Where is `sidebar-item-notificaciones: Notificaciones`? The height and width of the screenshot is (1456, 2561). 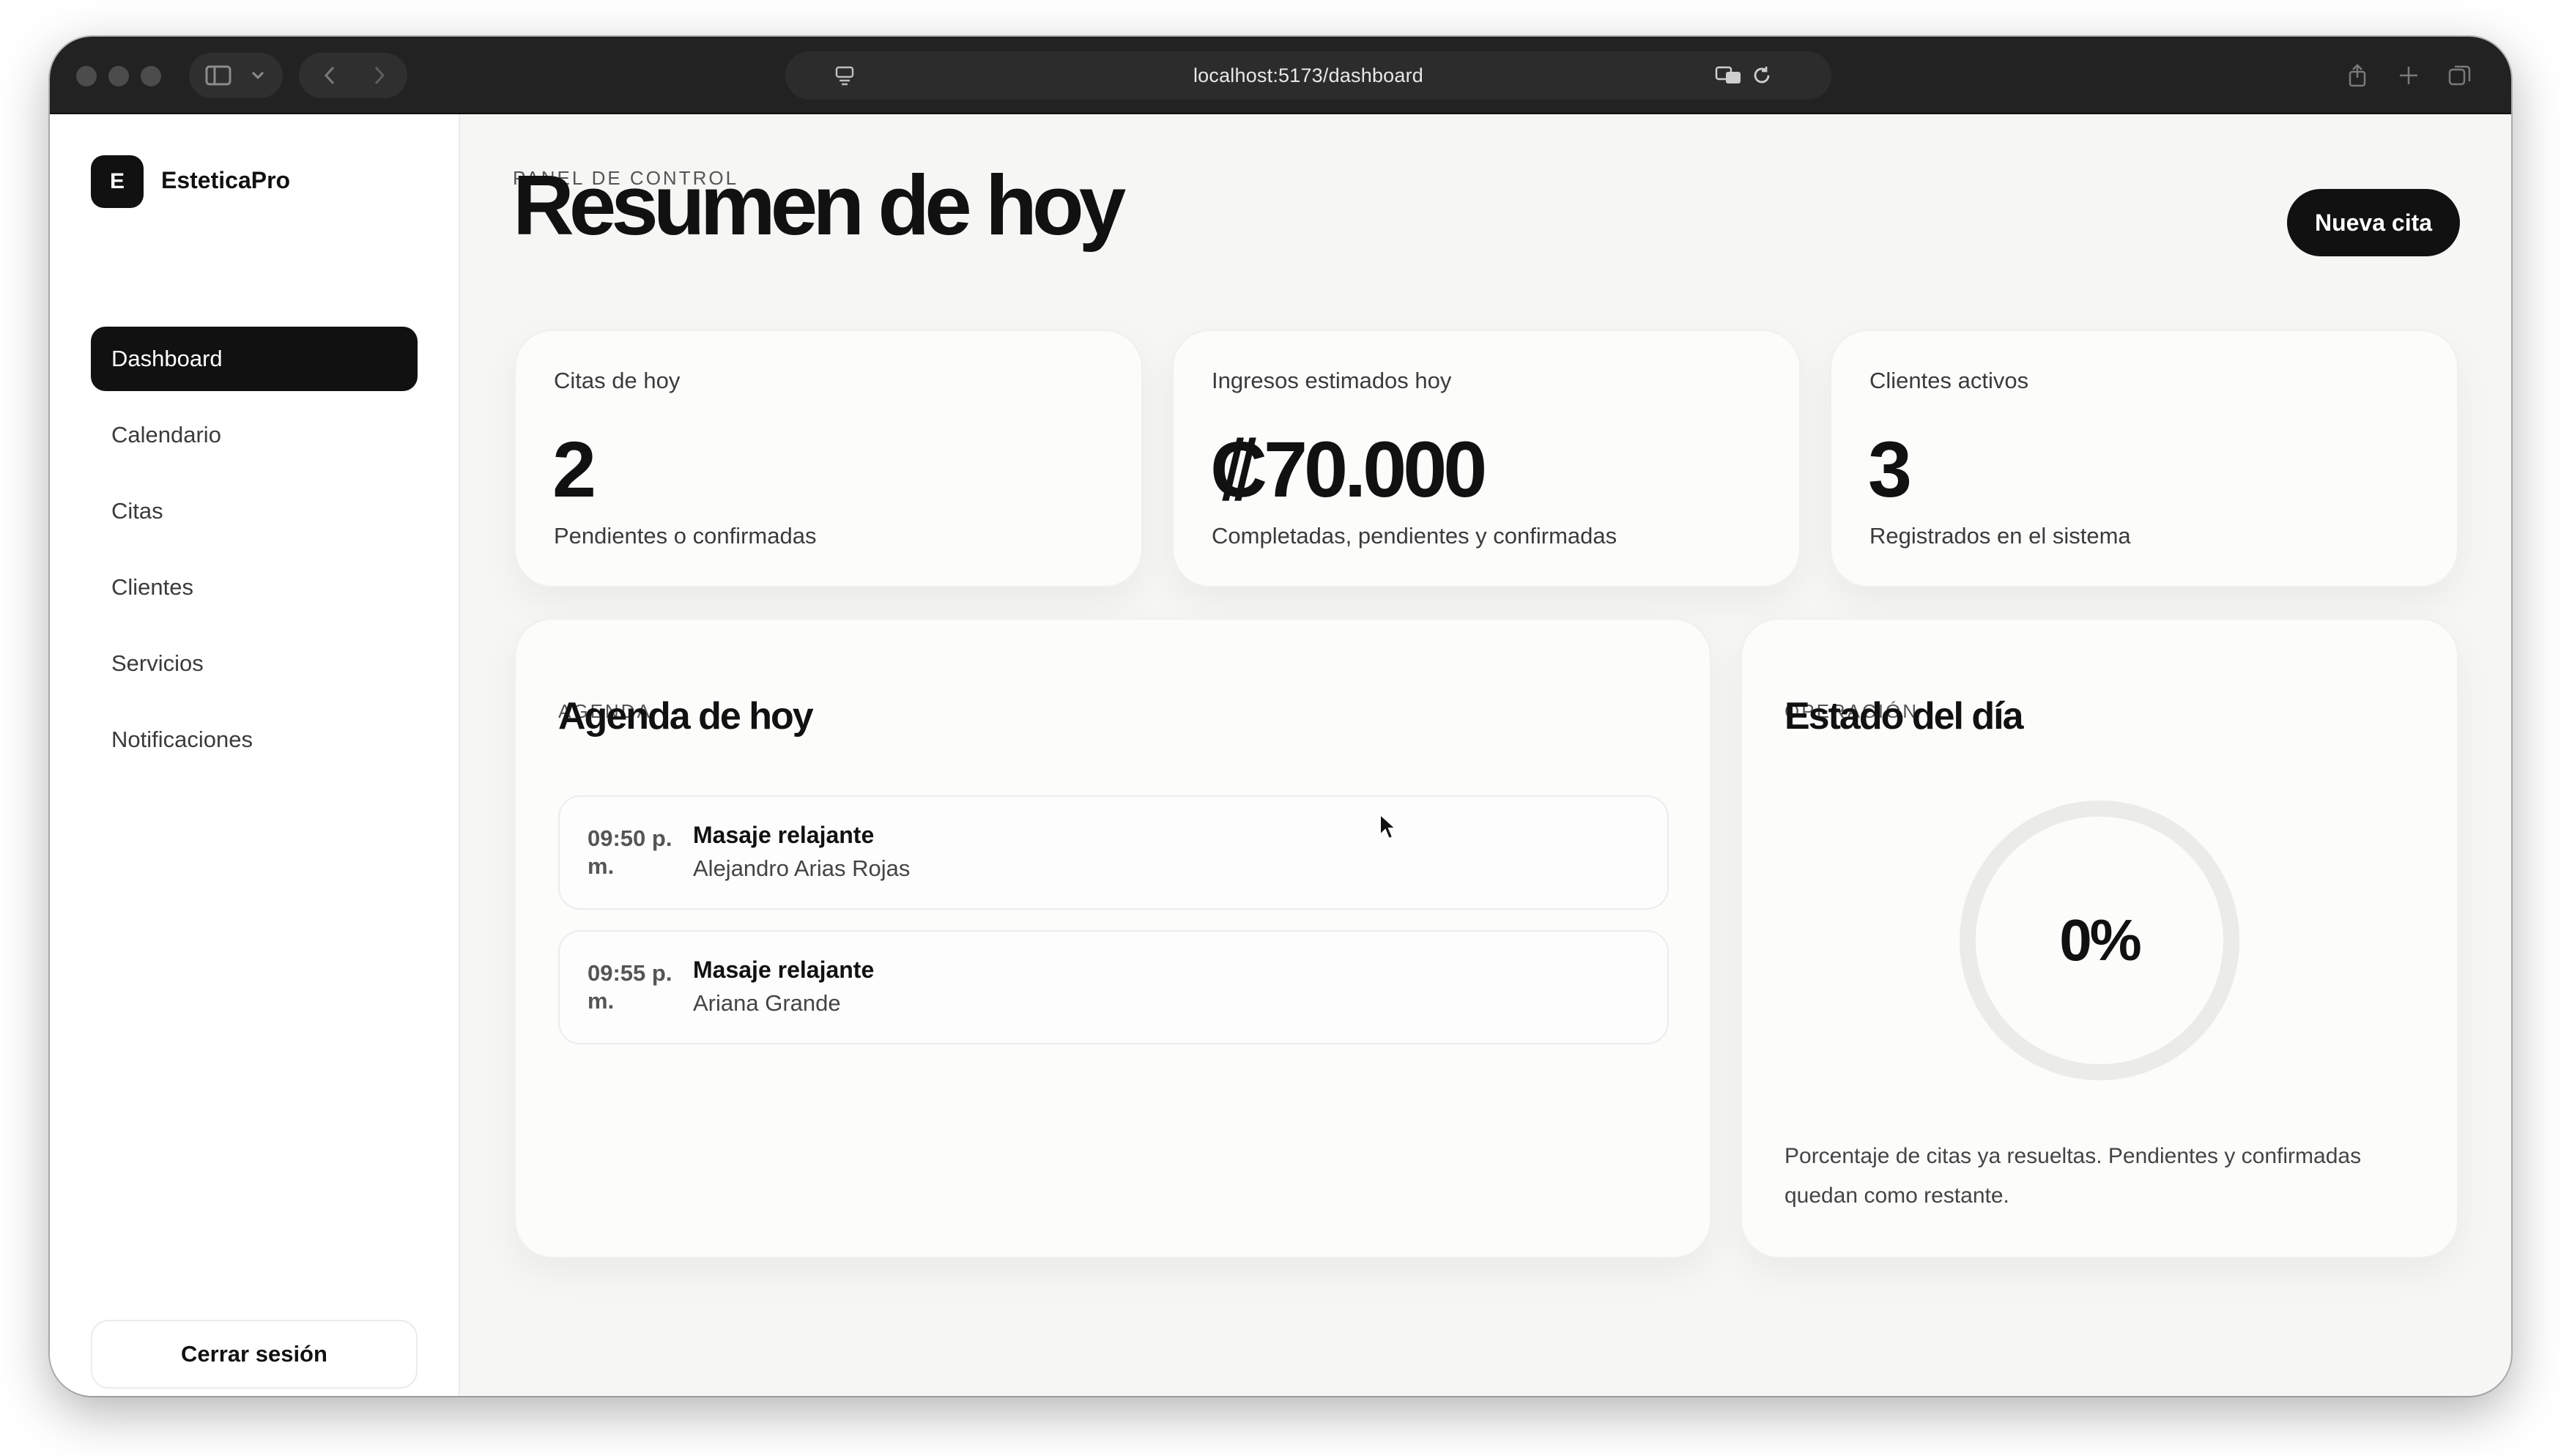 sidebar-item-notificaciones: Notificaciones is located at coordinates (254, 739).